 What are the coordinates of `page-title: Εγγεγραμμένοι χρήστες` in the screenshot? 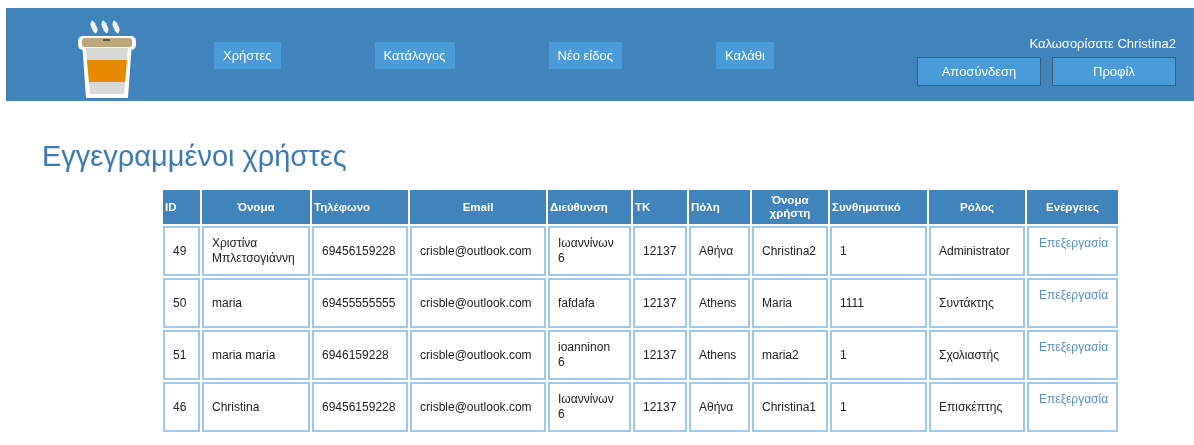 It's located at (194, 156).